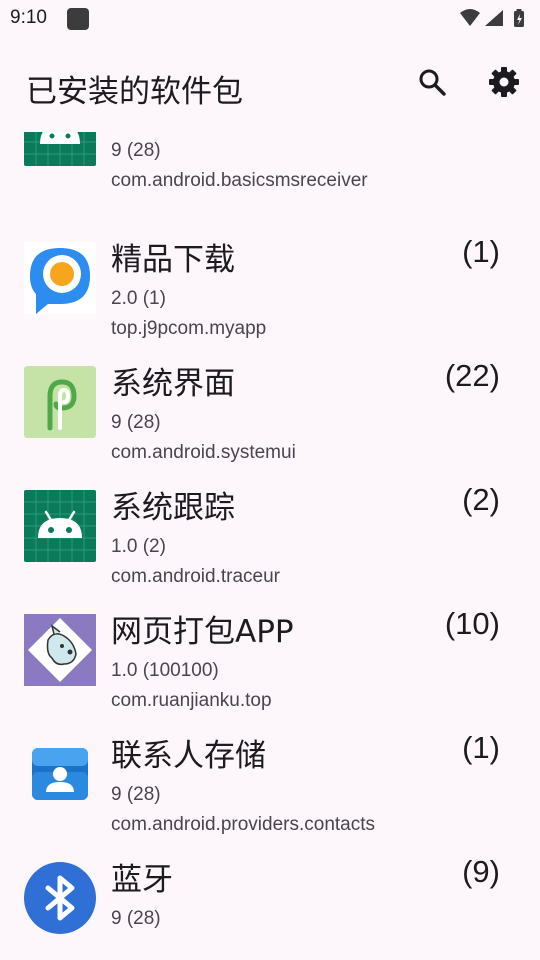  What do you see at coordinates (78, 19) in the screenshot?
I see `notification-square-icon` at bounding box center [78, 19].